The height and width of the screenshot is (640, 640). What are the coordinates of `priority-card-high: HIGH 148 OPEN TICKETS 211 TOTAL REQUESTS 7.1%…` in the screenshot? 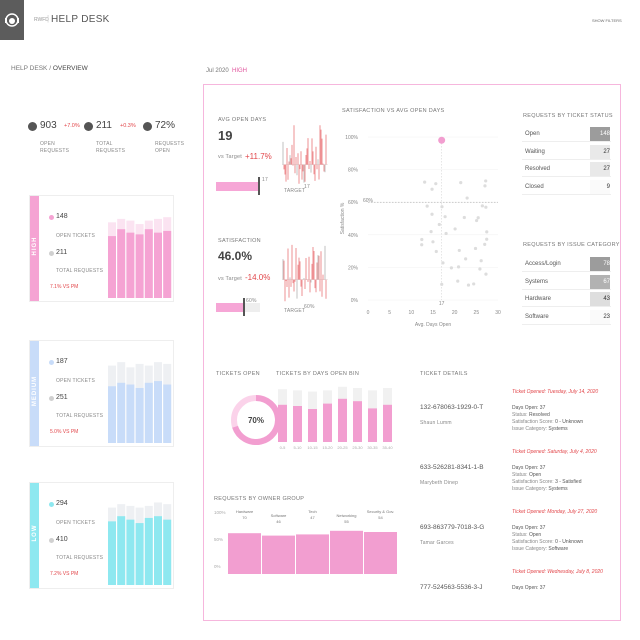 It's located at (101, 248).